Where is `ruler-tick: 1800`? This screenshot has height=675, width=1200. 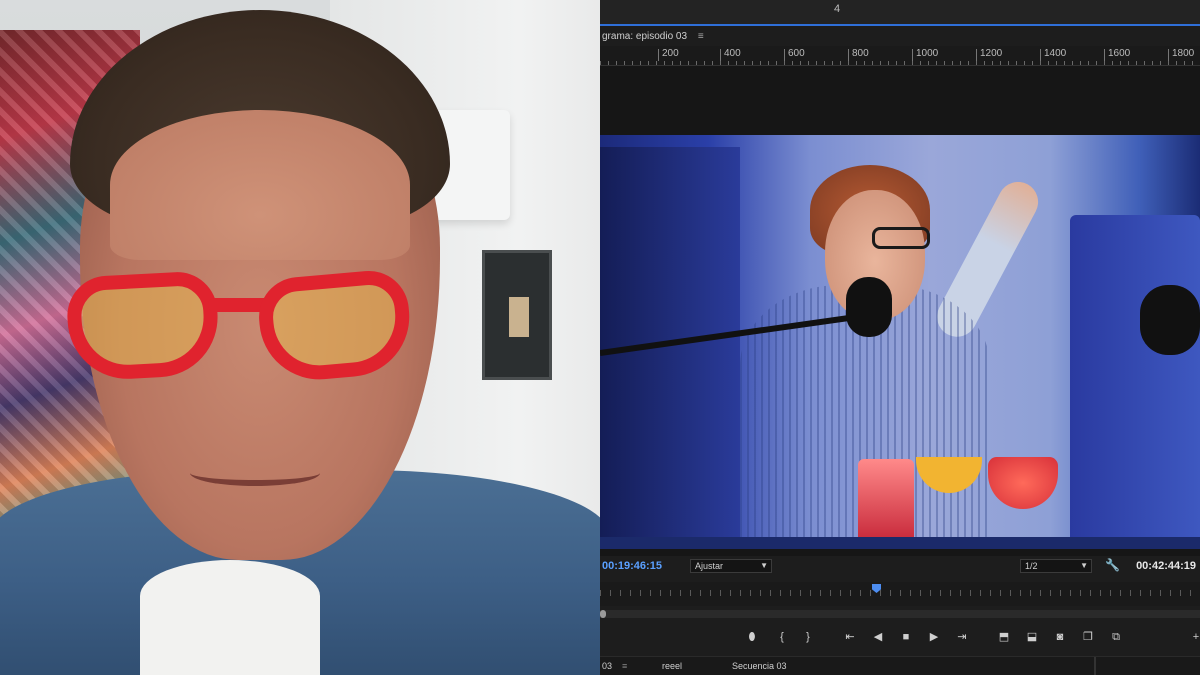 ruler-tick: 1800 is located at coordinates (1181, 55).